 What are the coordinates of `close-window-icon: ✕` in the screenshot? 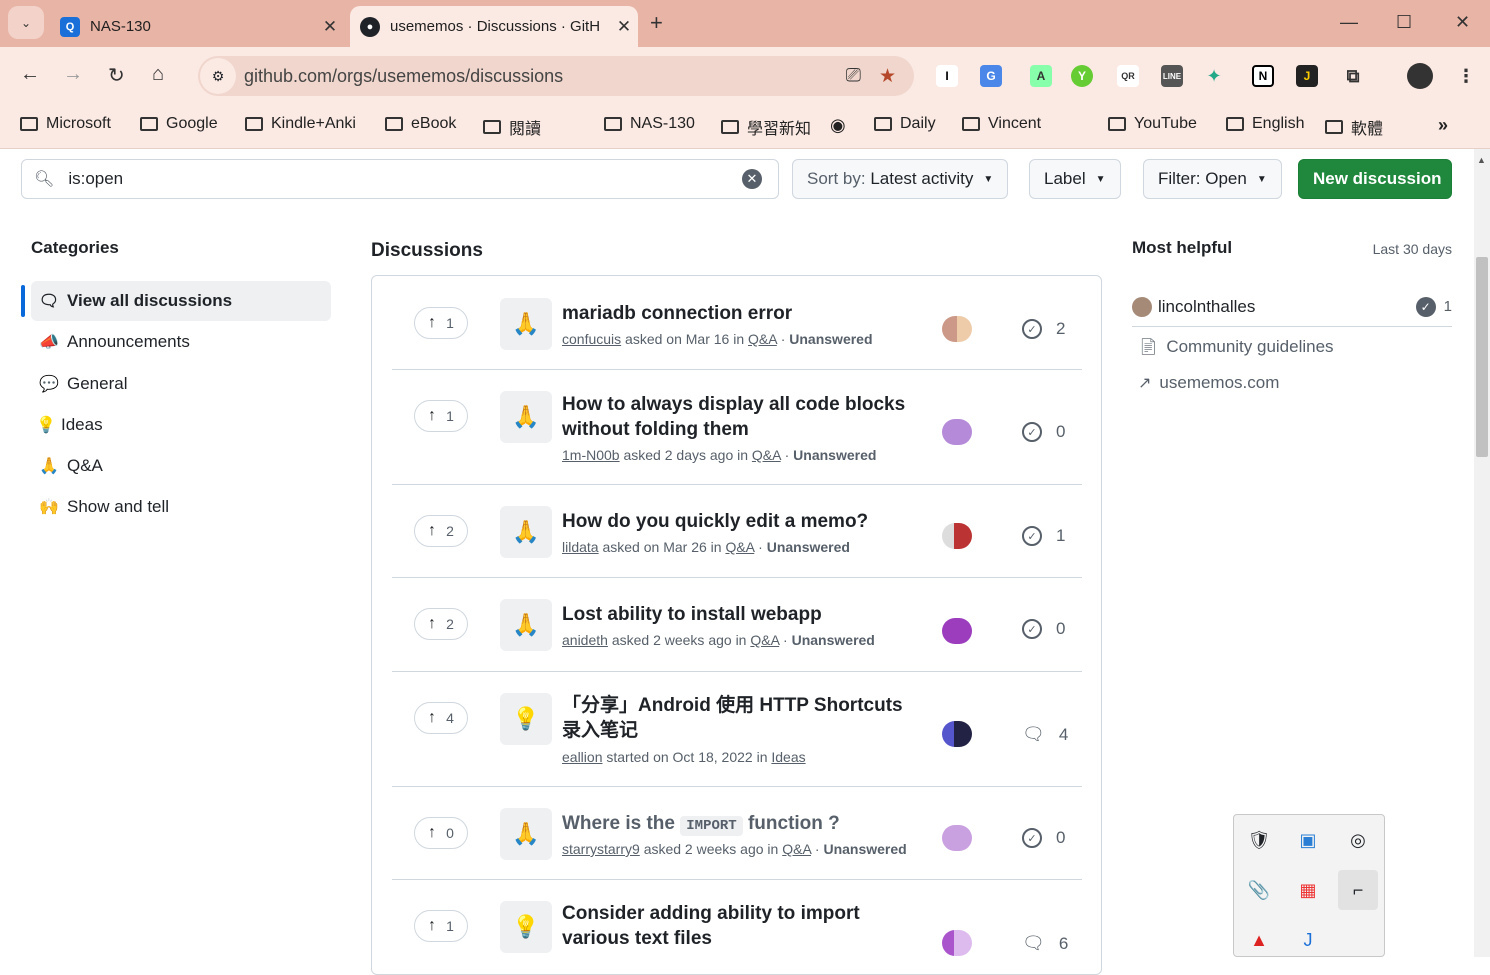 It's located at (1462, 22).